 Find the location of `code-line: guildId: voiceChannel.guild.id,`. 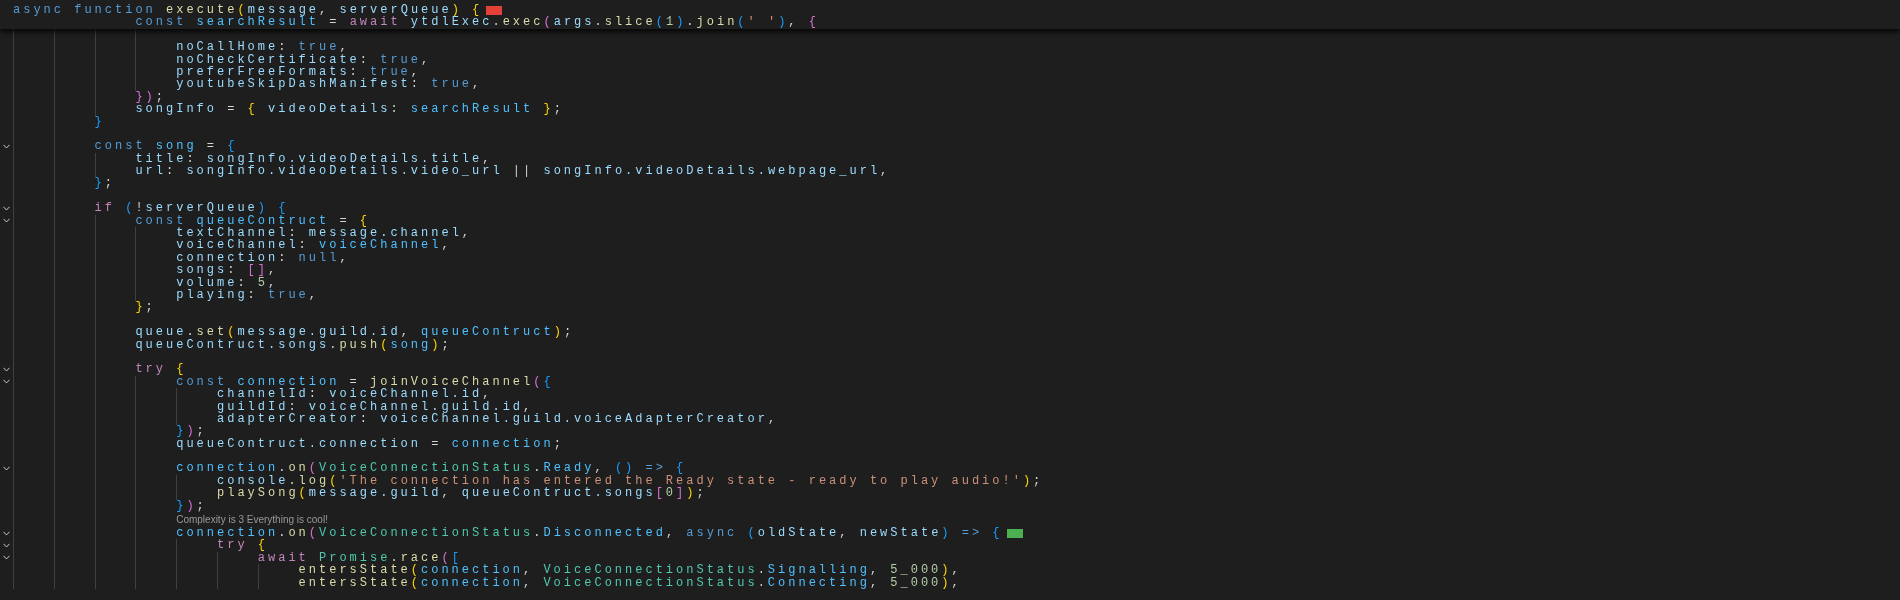

code-line: guildId: voiceChannel.guild.id, is located at coordinates (375, 406).